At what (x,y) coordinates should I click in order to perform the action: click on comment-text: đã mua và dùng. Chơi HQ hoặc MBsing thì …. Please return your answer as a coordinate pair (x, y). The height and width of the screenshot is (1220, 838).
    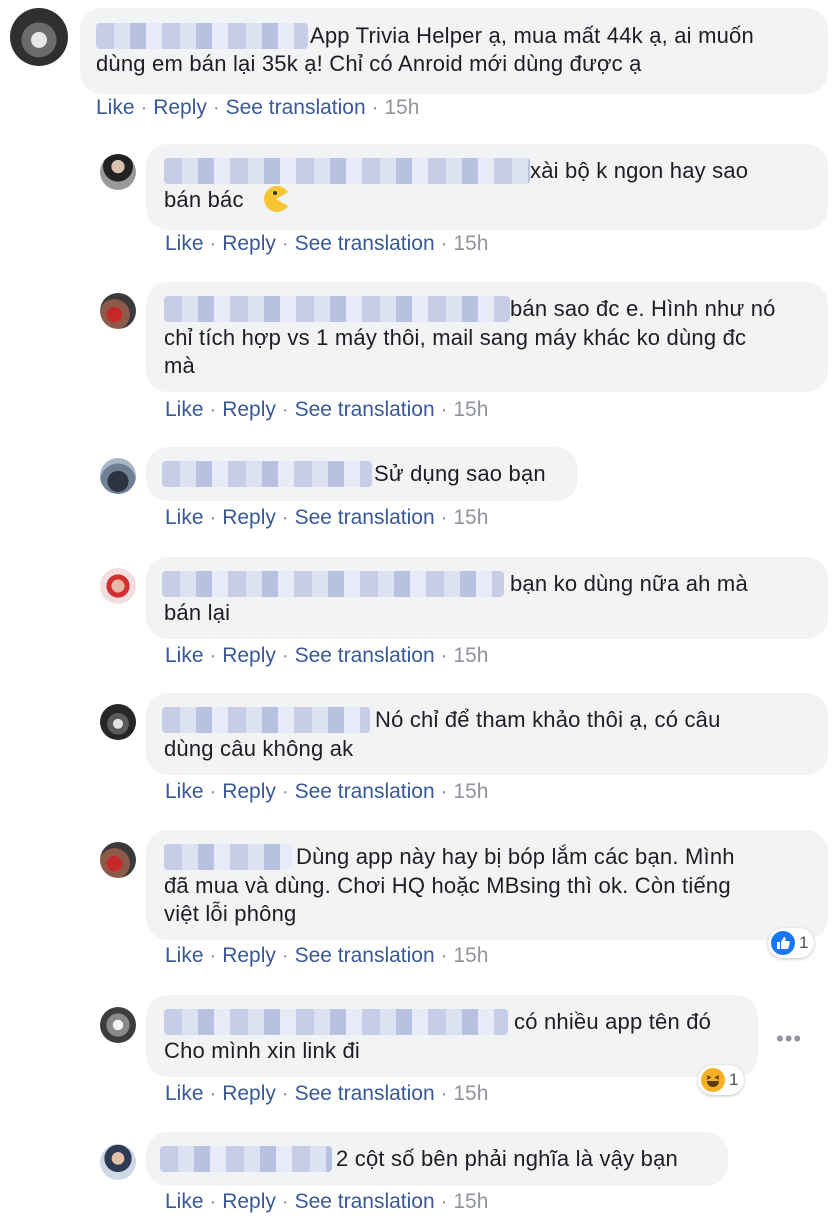
    Looking at the image, I should click on (447, 885).